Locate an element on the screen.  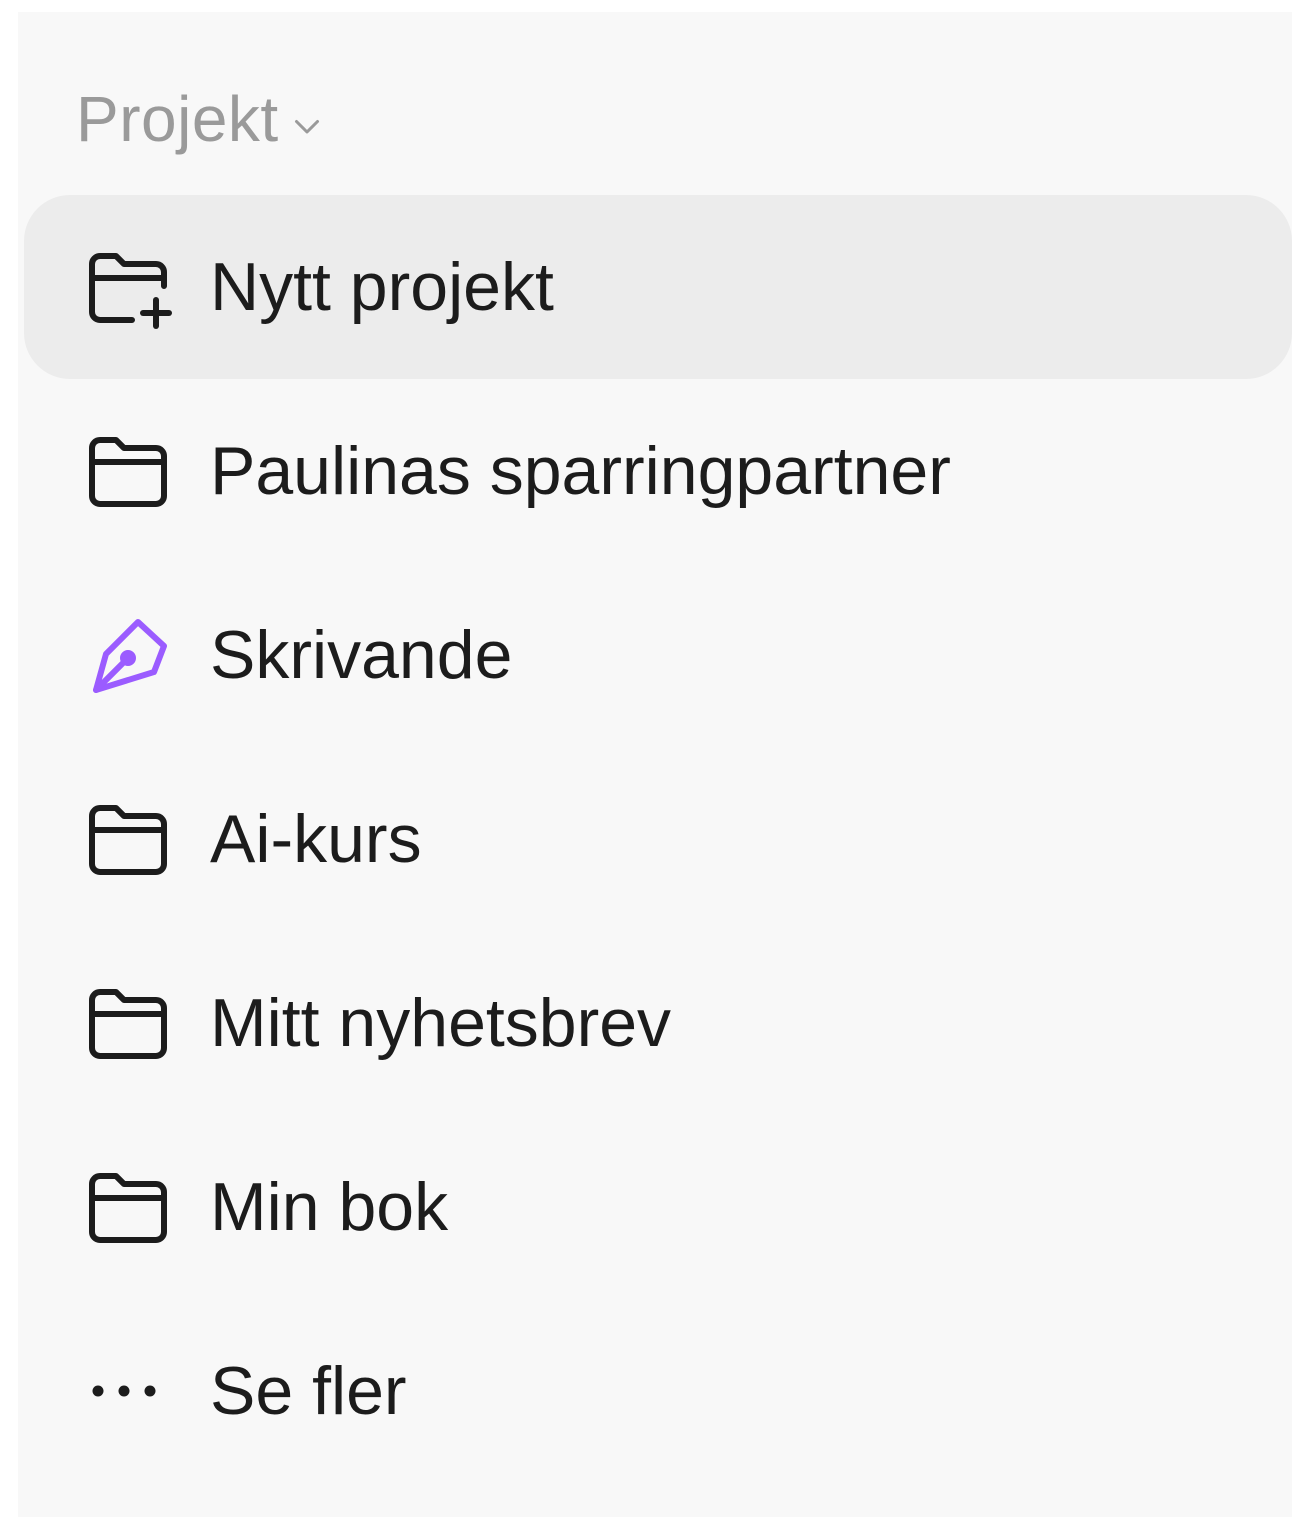
project-item-label: Mitt nyhetsbrev is located at coordinates (441, 1023).